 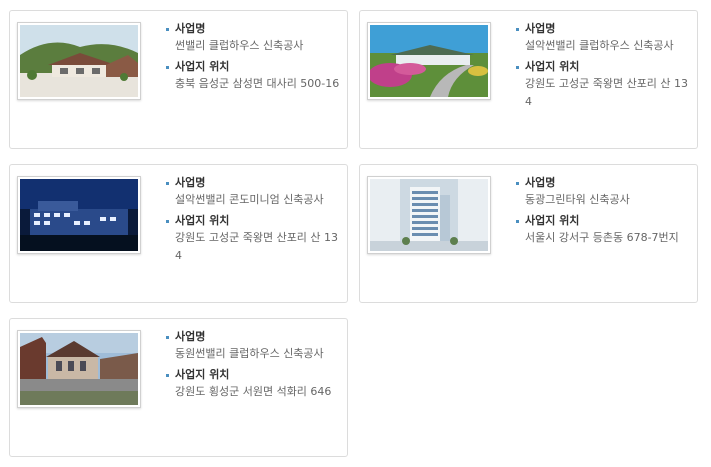 I want to click on project-location: 서울시 강서구 등촌동 678-7번지, so click(x=602, y=237).